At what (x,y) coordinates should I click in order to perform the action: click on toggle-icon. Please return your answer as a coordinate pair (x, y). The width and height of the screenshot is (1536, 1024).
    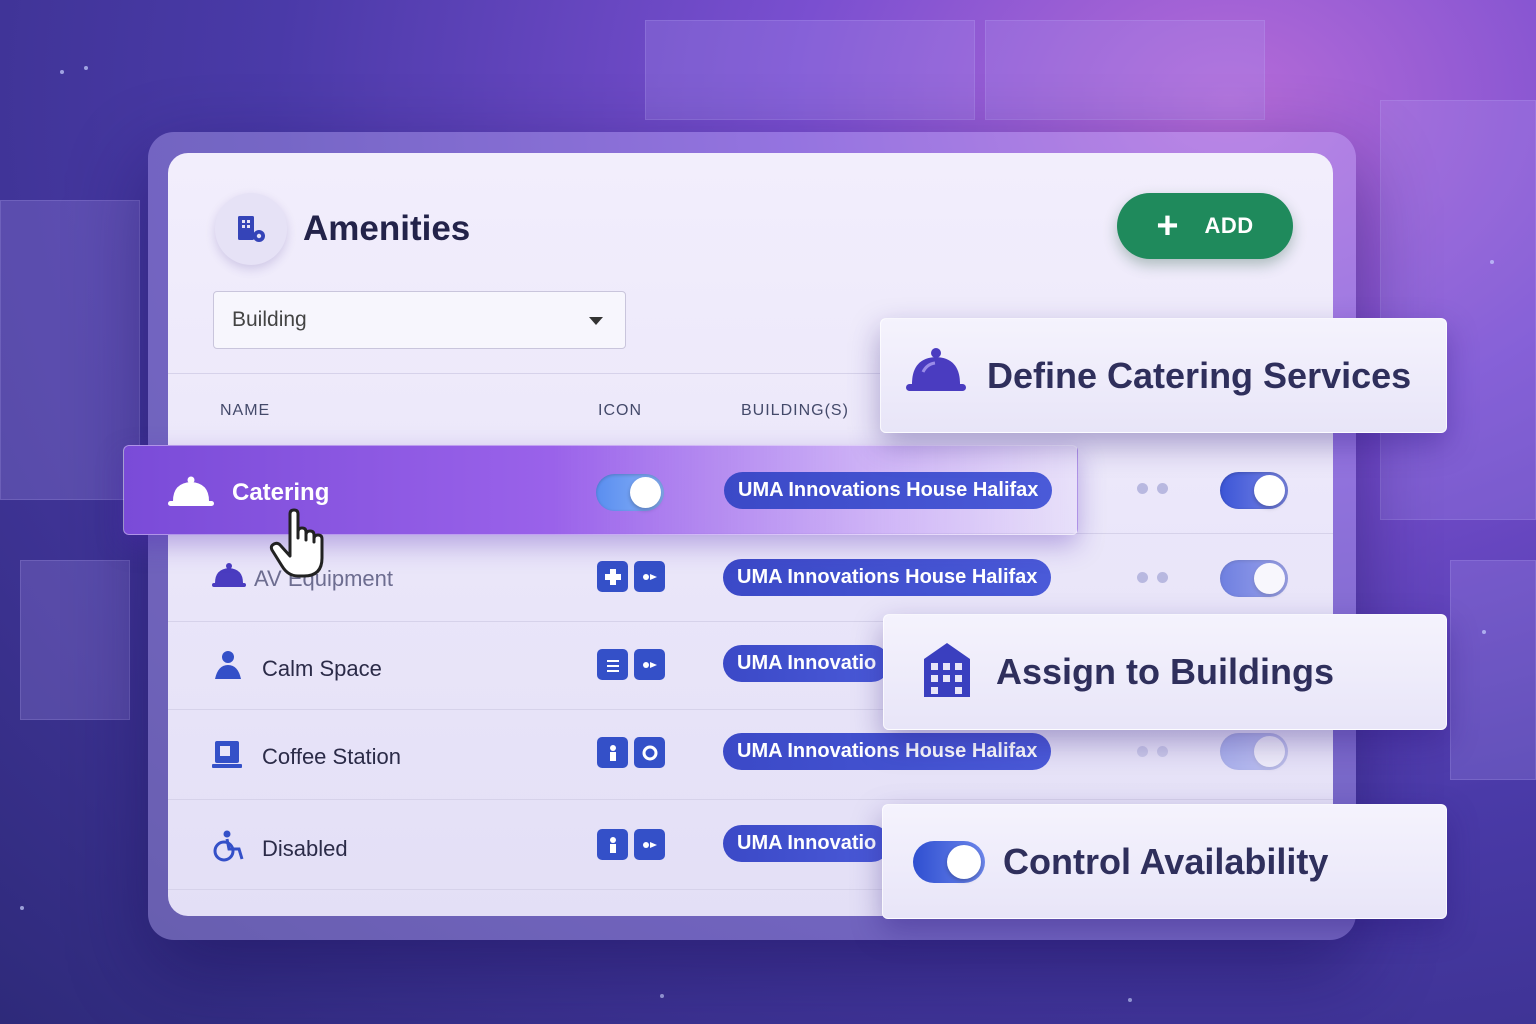
    Looking at the image, I should click on (949, 861).